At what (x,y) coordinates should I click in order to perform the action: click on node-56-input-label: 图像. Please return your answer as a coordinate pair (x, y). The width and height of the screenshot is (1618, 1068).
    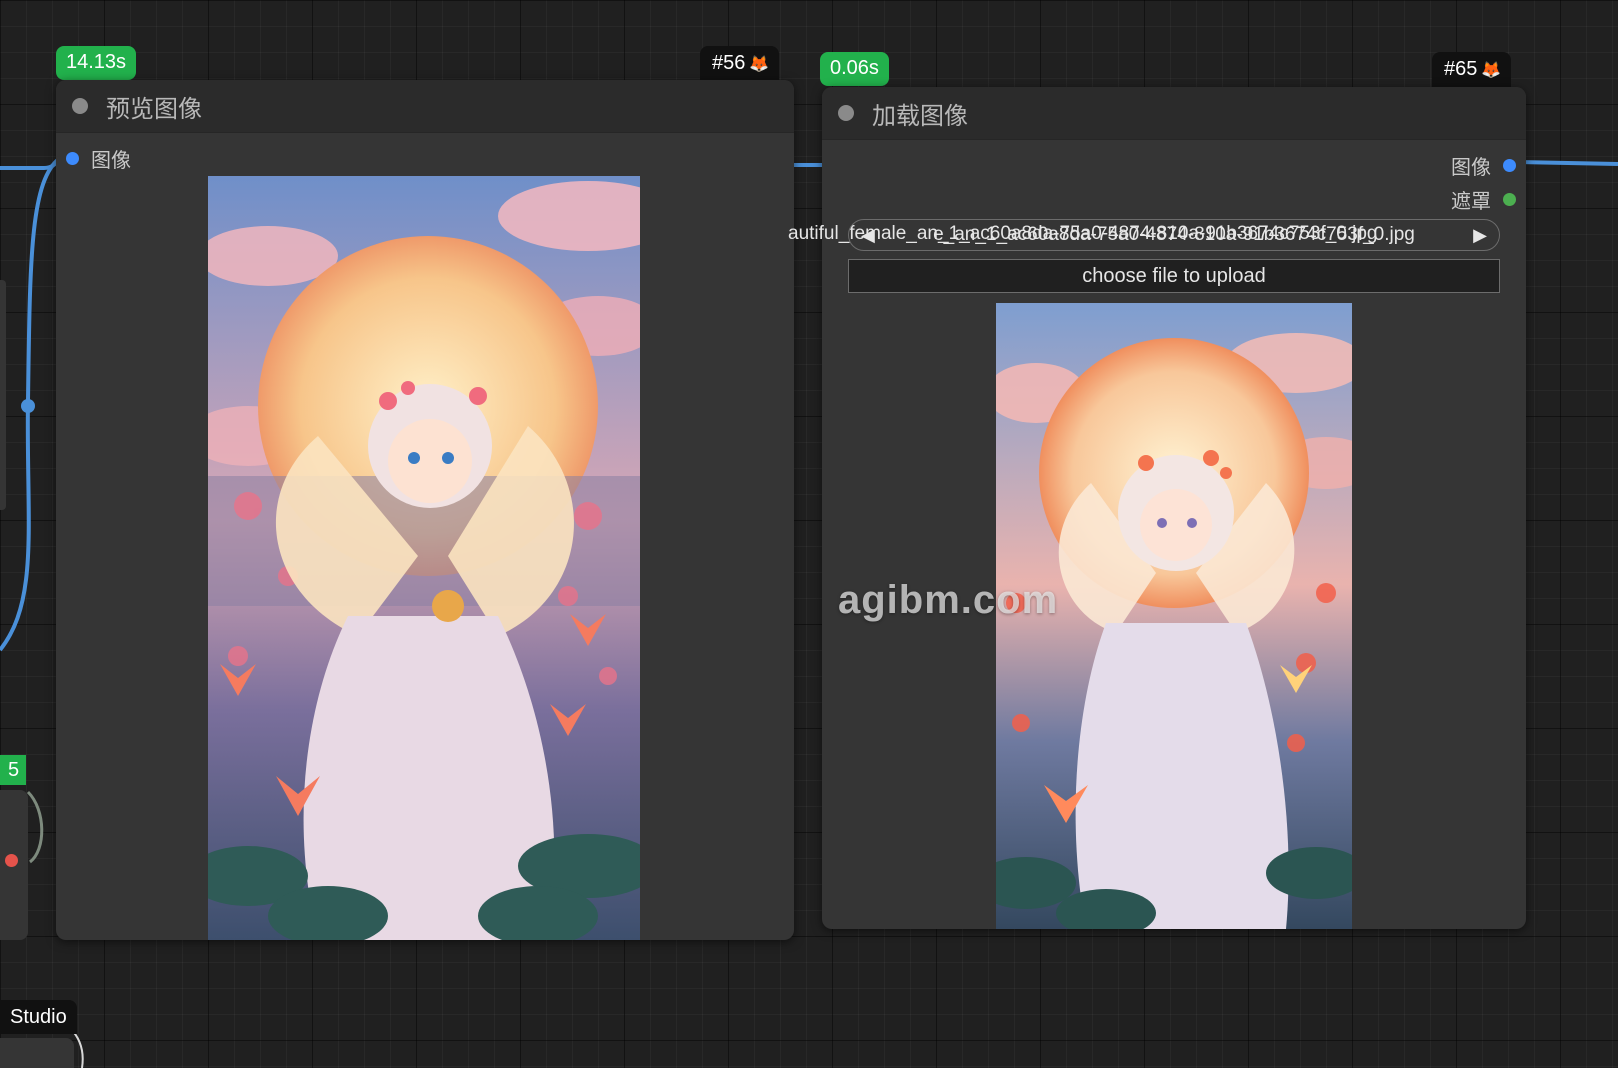
    Looking at the image, I should click on (111, 161).